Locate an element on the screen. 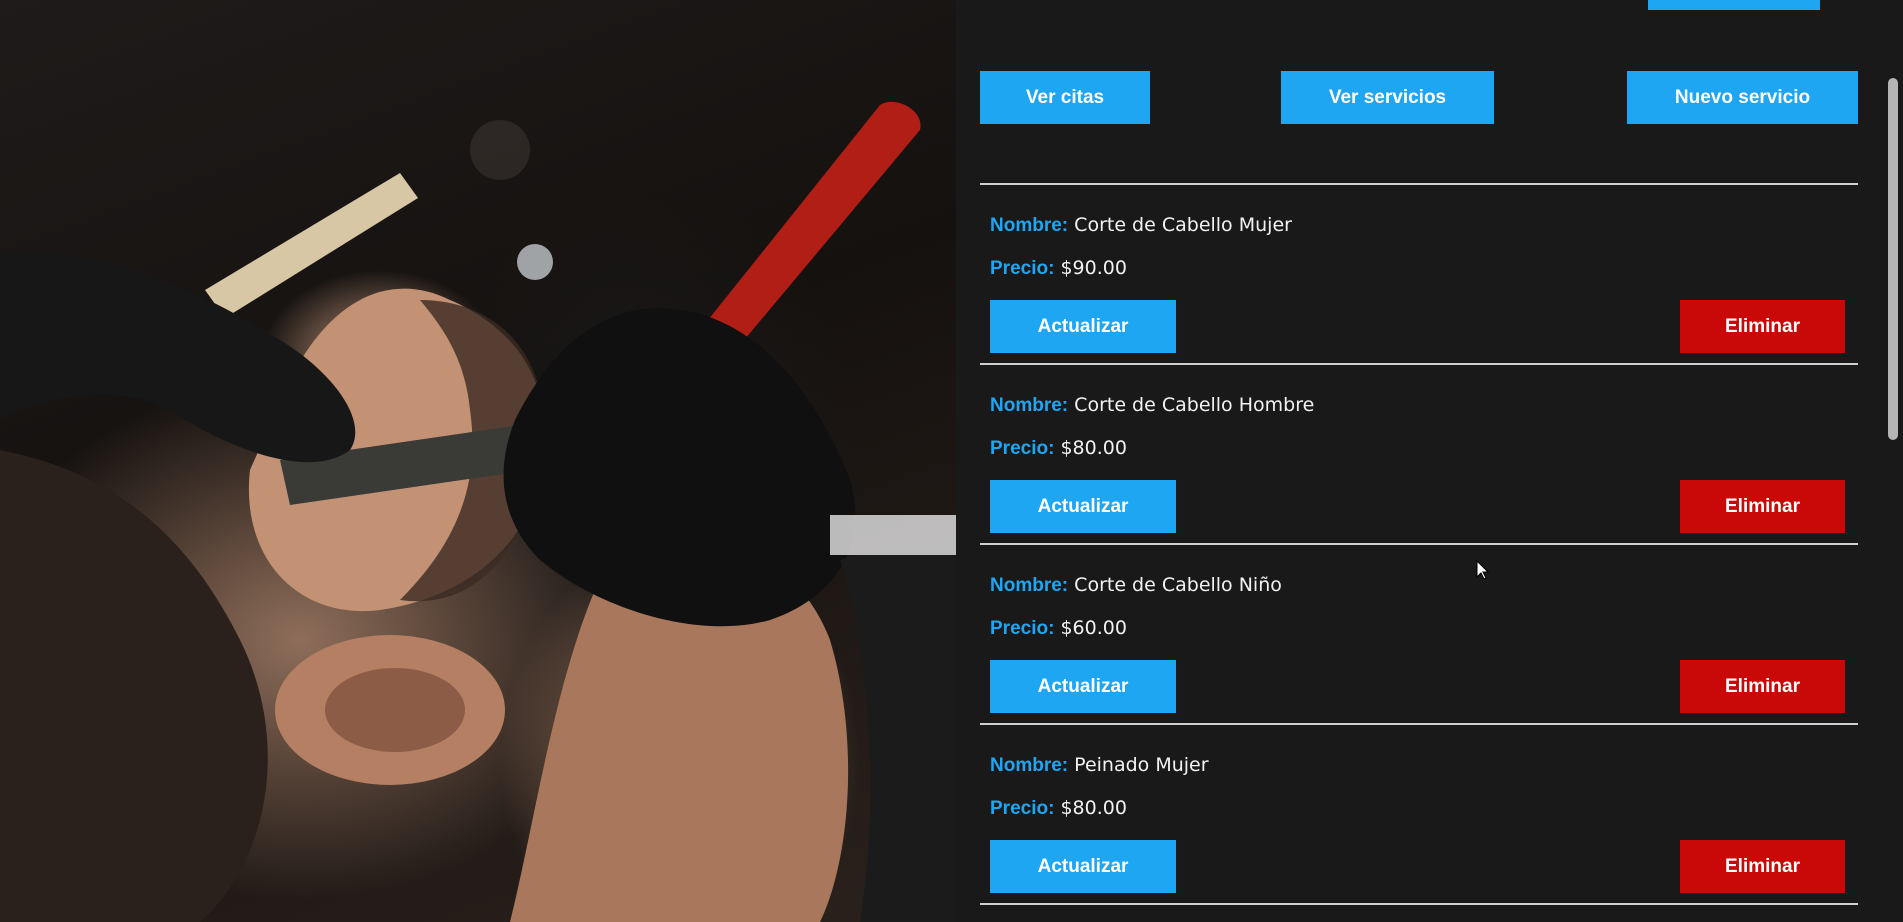 The height and width of the screenshot is (922, 1903). service-name: Corte de Cabello Hombre is located at coordinates (1194, 405).